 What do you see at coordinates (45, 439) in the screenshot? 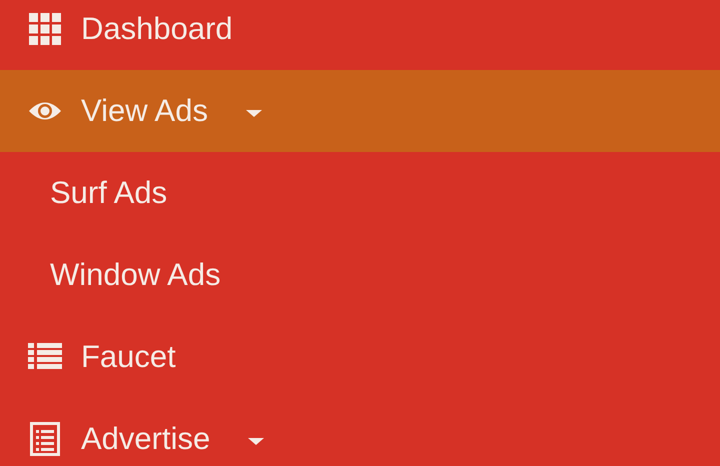
I see `document-icon` at bounding box center [45, 439].